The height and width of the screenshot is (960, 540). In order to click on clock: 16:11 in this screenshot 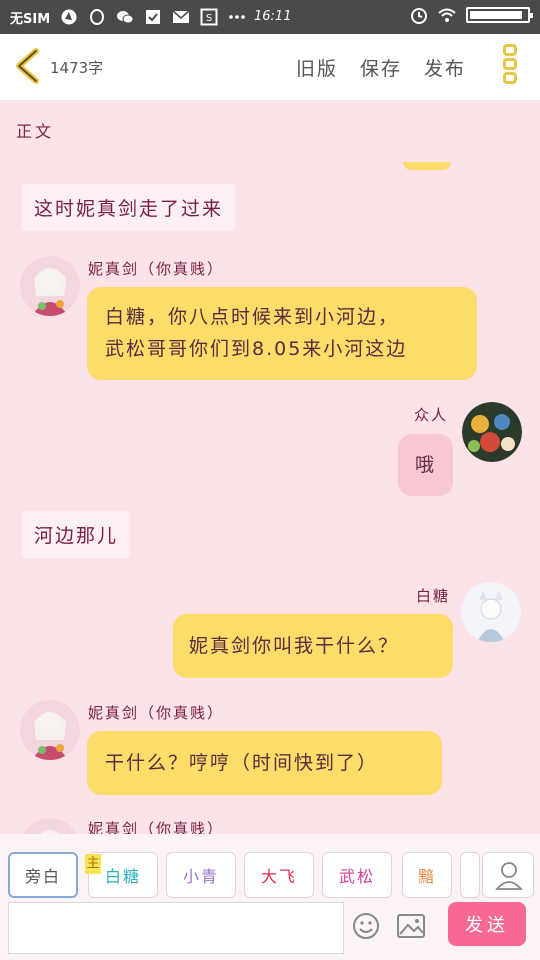, I will do `click(273, 16)`.